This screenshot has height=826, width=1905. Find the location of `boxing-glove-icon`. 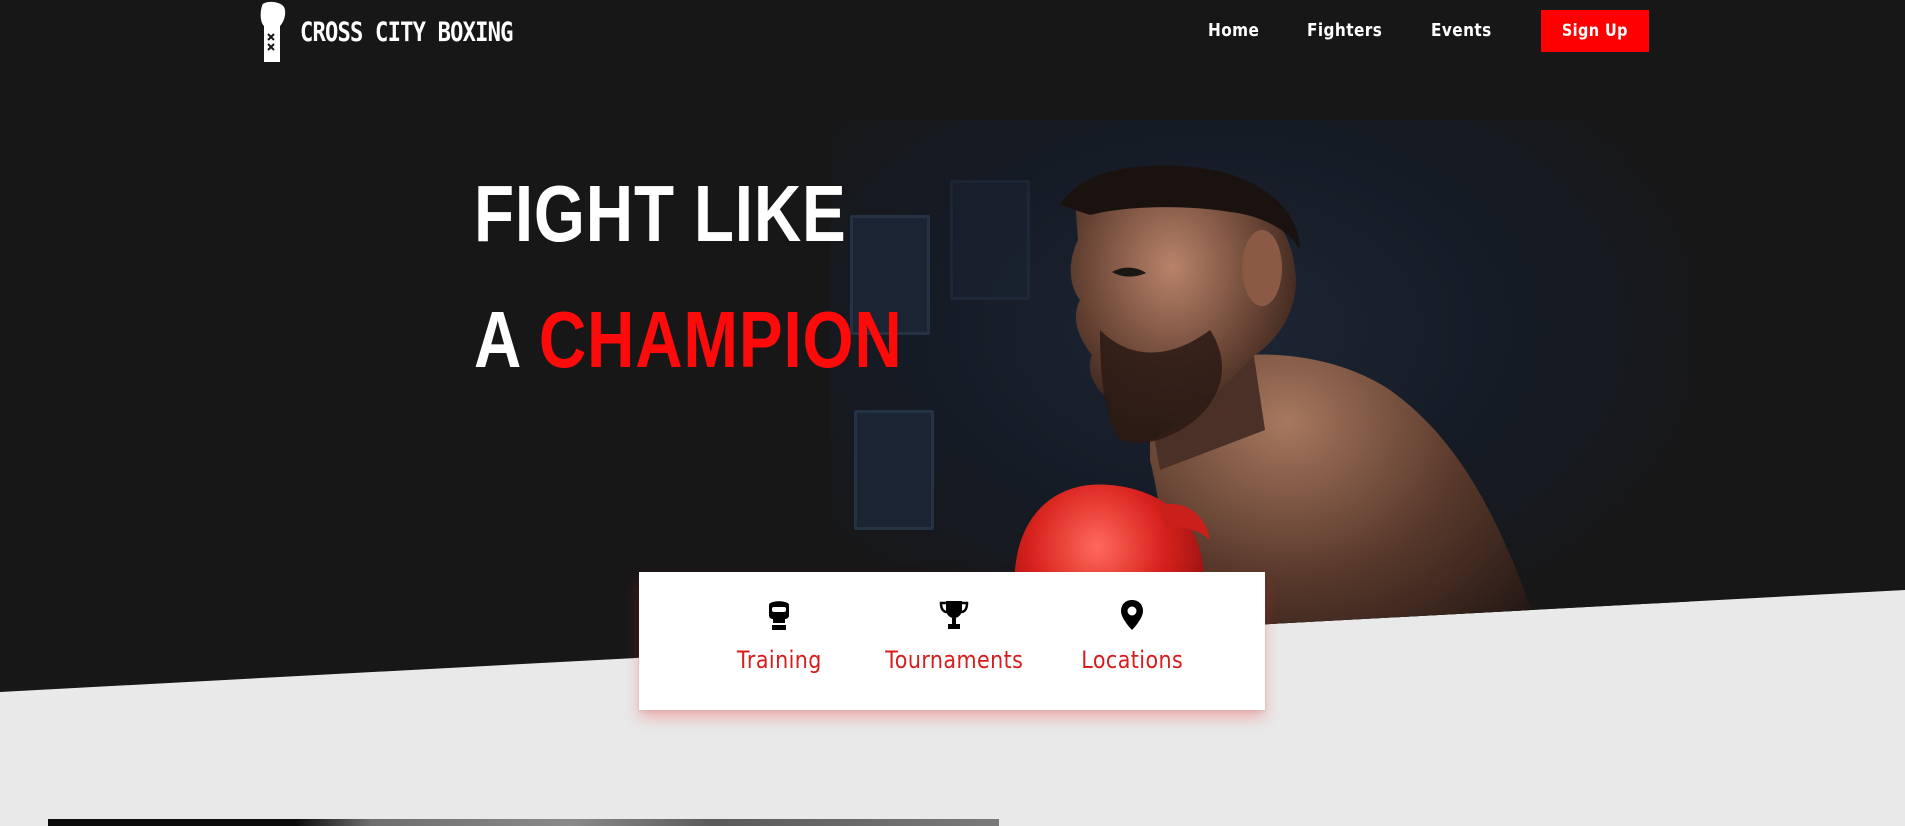

boxing-glove-icon is located at coordinates (779, 615).